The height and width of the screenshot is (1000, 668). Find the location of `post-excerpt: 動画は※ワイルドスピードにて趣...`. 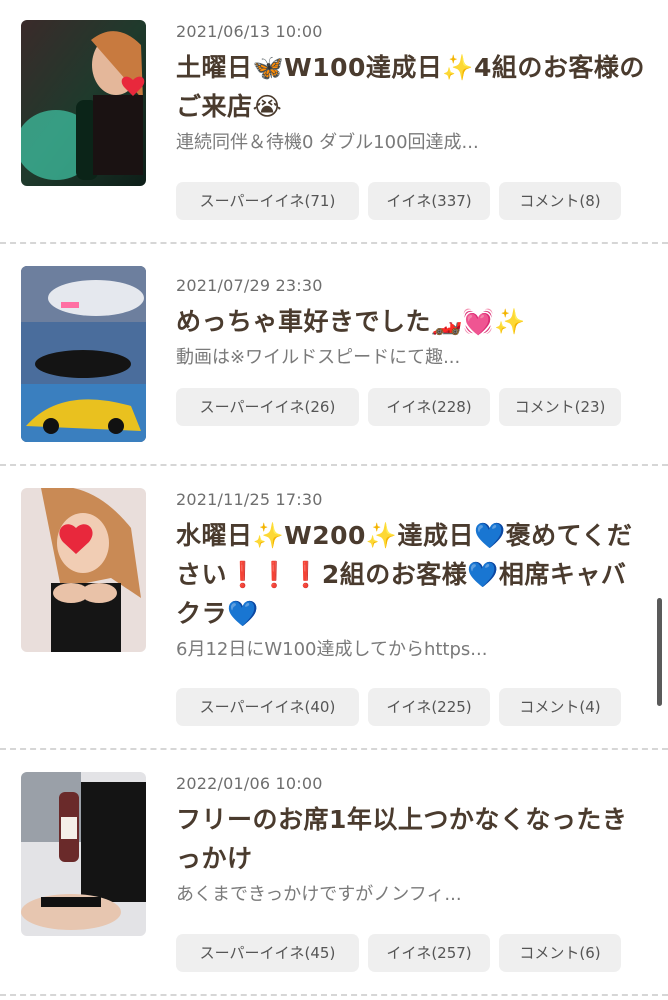

post-excerpt: 動画は※ワイルドスピードにて趣... is located at coordinates (318, 357).